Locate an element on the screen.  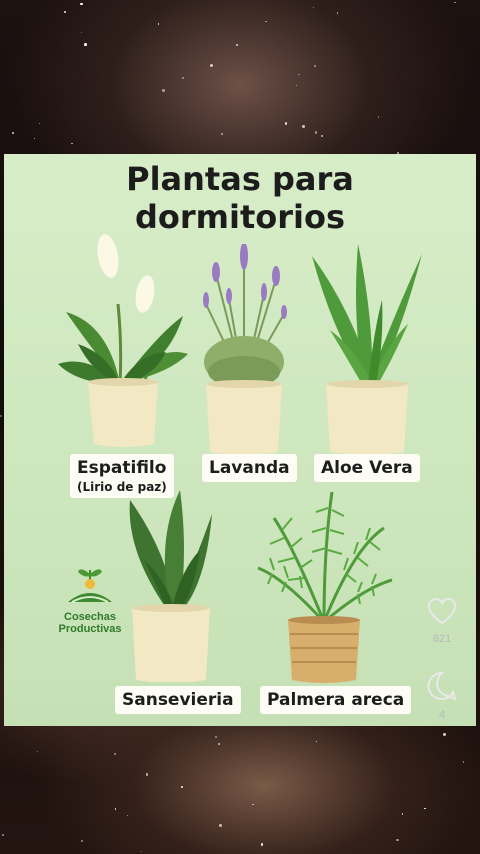
plant-label-aloe-vera: Aloe Vera is located at coordinates (367, 468).